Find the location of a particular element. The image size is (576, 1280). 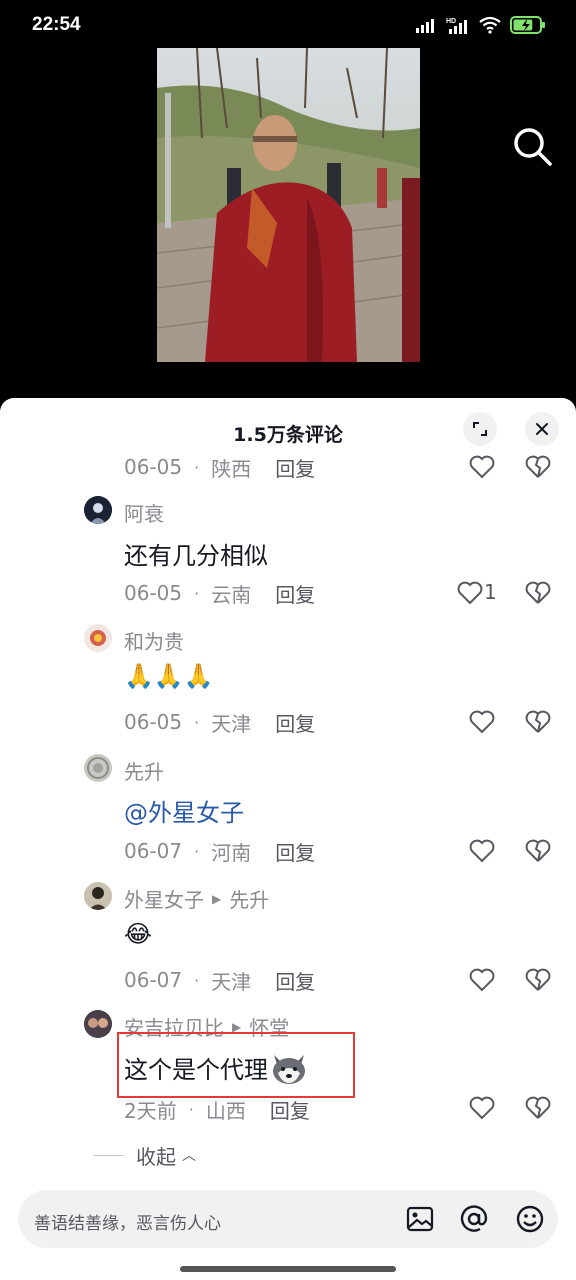

comment-location: 河南 is located at coordinates (231, 852).